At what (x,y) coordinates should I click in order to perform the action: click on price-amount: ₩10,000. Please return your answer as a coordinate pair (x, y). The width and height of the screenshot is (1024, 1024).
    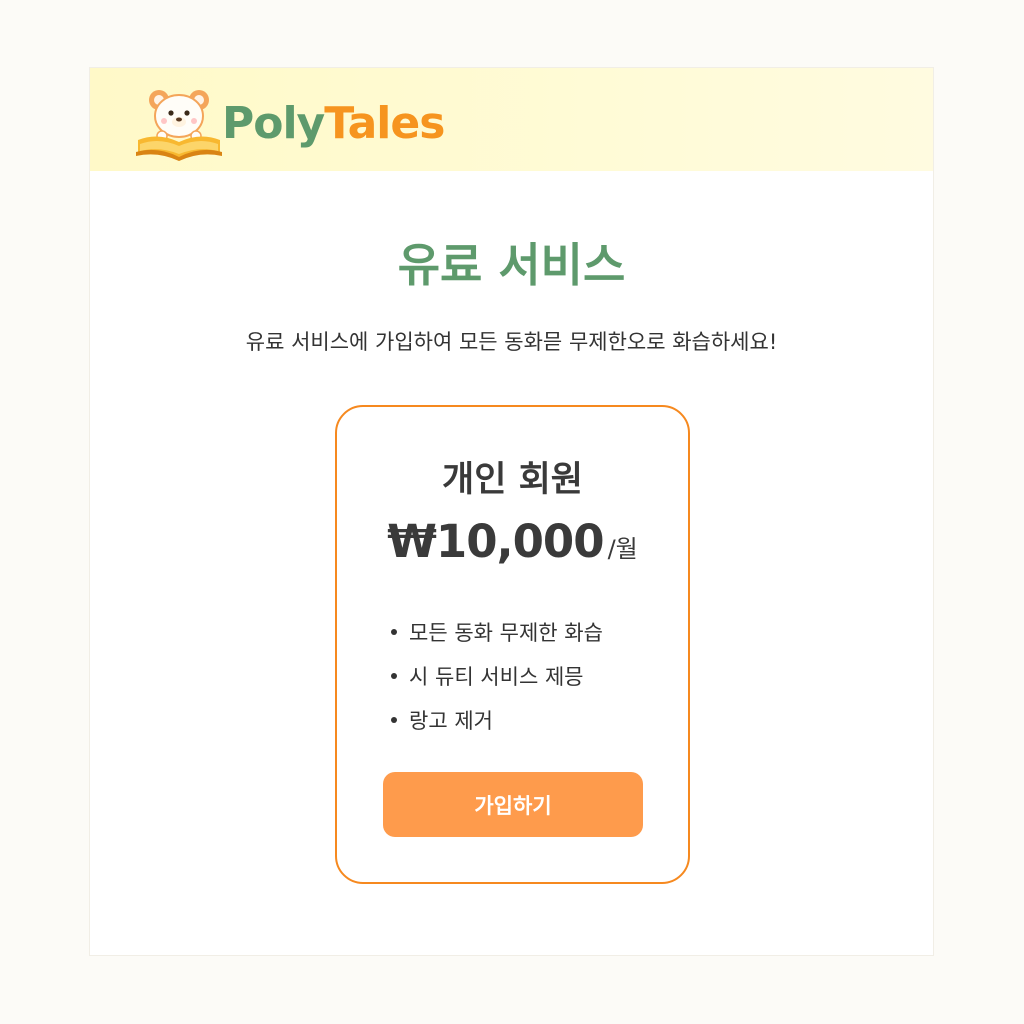
    Looking at the image, I should click on (495, 541).